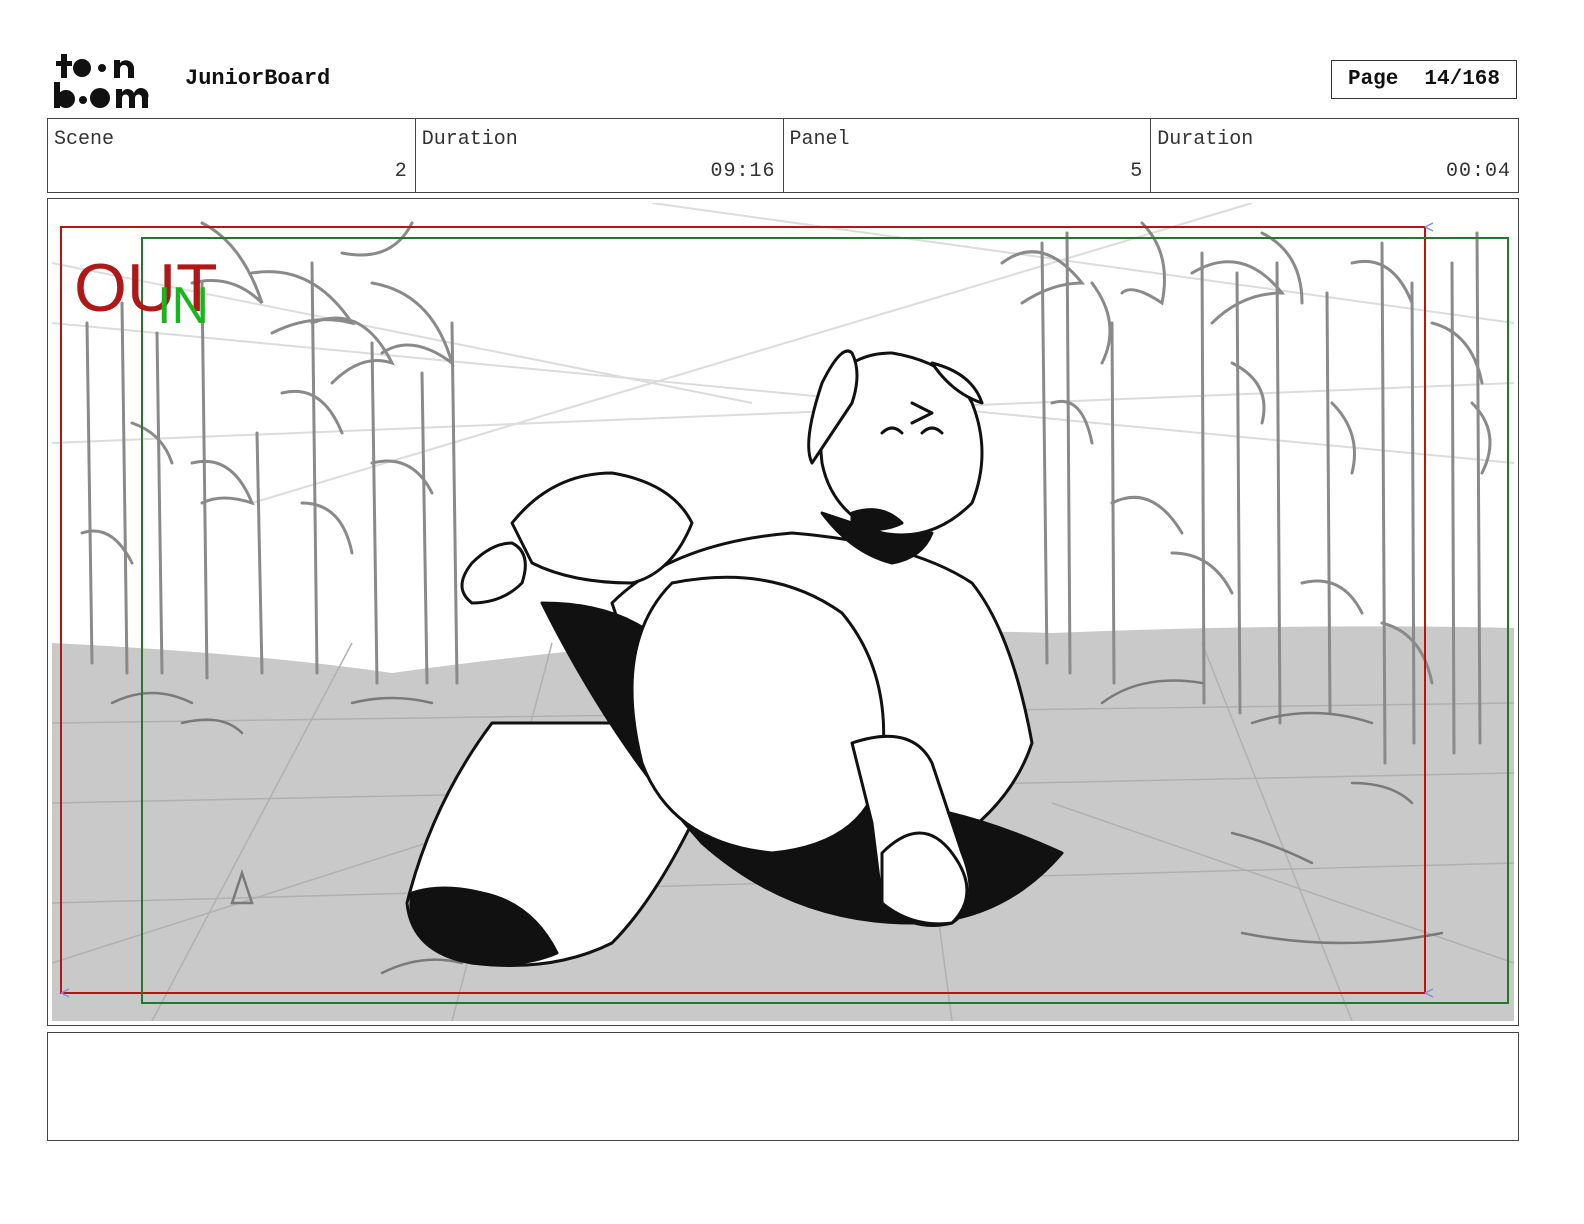  Describe the element at coordinates (600, 155) in the screenshot. I see `scene-duration-cell: Duration 09:16` at that location.